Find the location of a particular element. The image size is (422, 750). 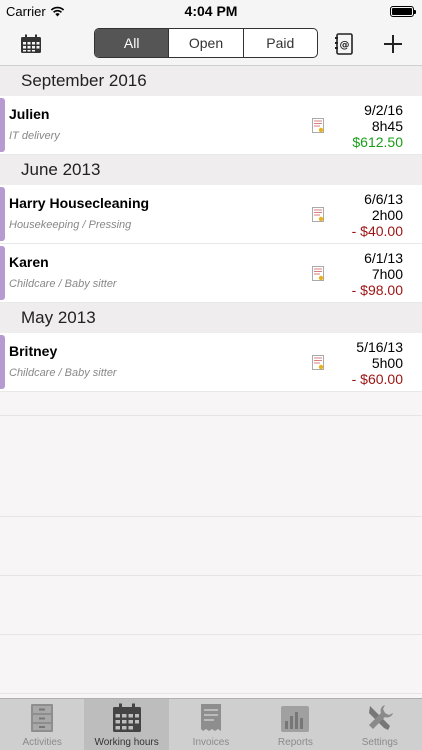

status-time: 4:04 PM is located at coordinates (211, 11).